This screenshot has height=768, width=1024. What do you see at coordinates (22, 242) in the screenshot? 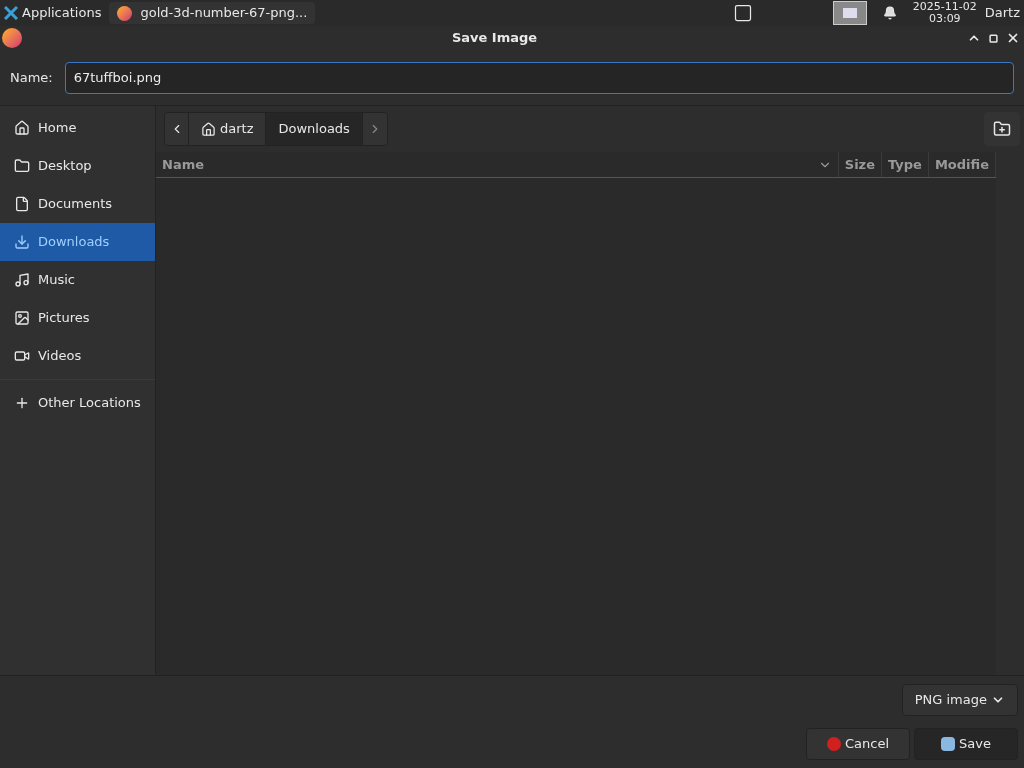
I see `downloads-icon` at bounding box center [22, 242].